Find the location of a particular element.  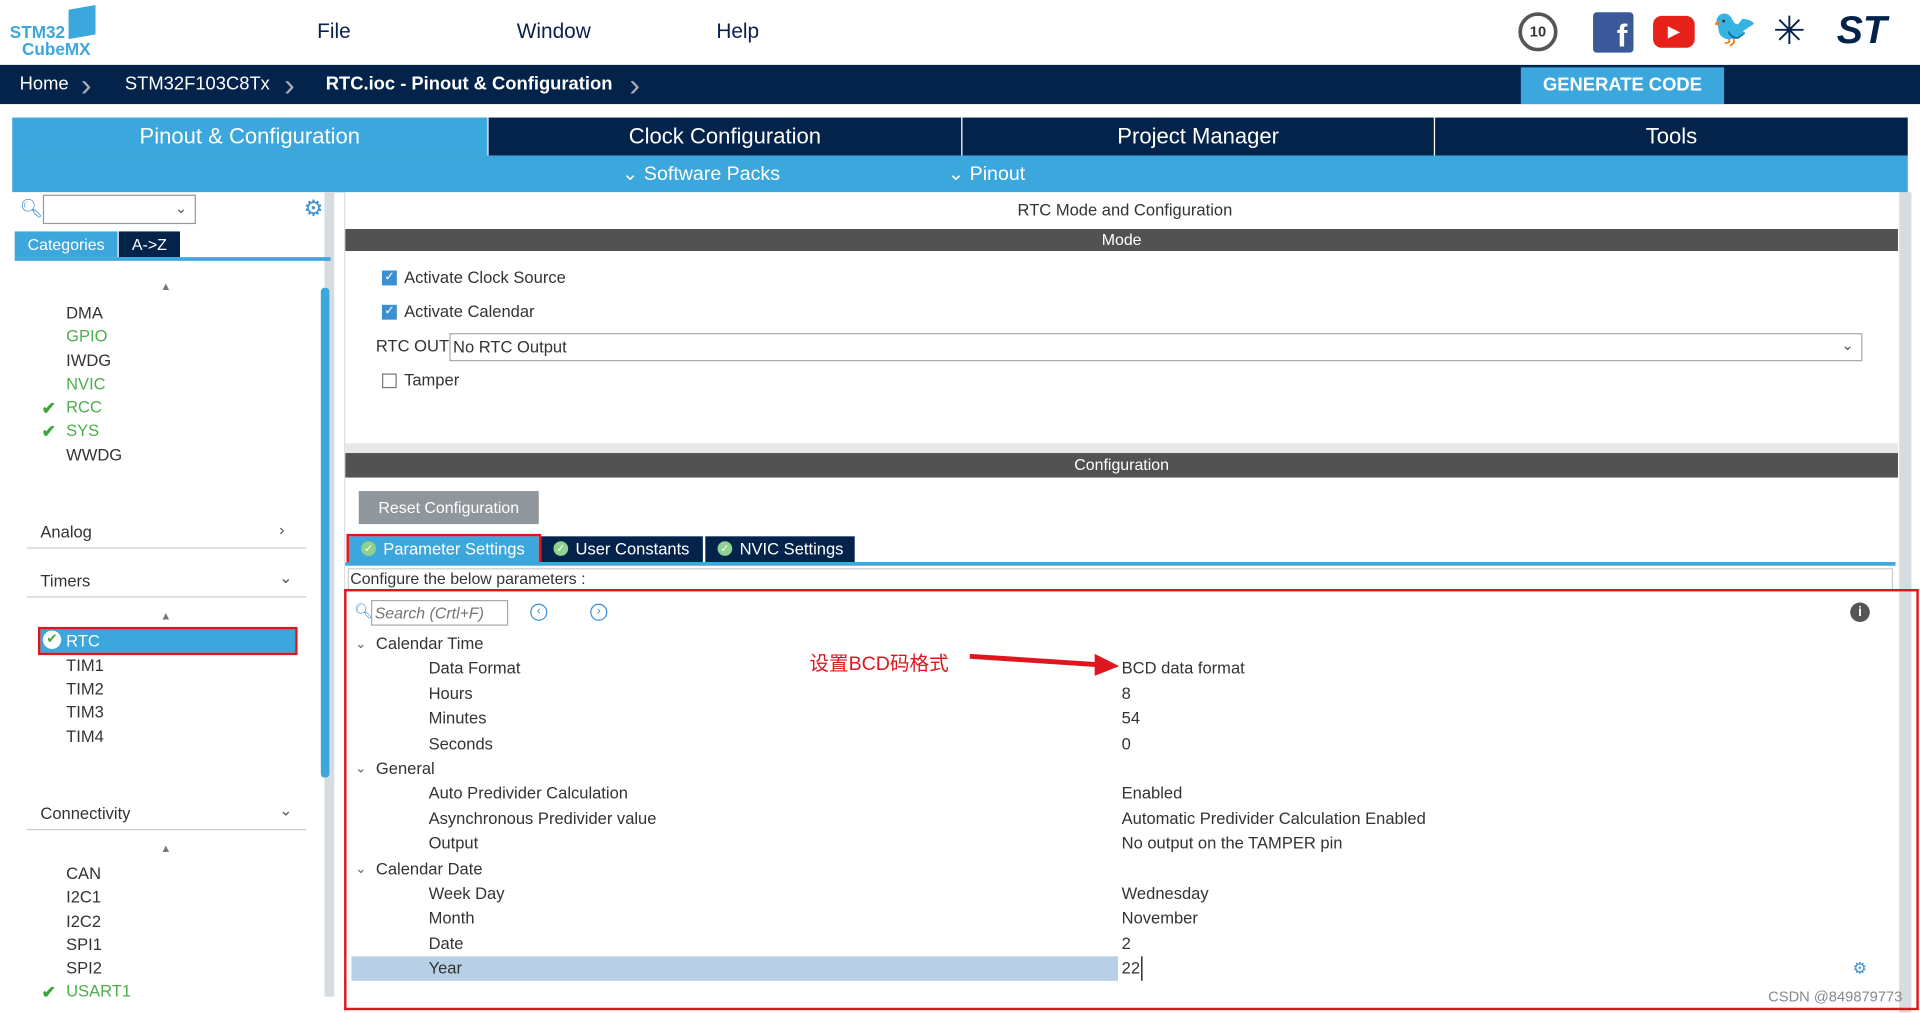

tamper-label: Tamper is located at coordinates (432, 380).